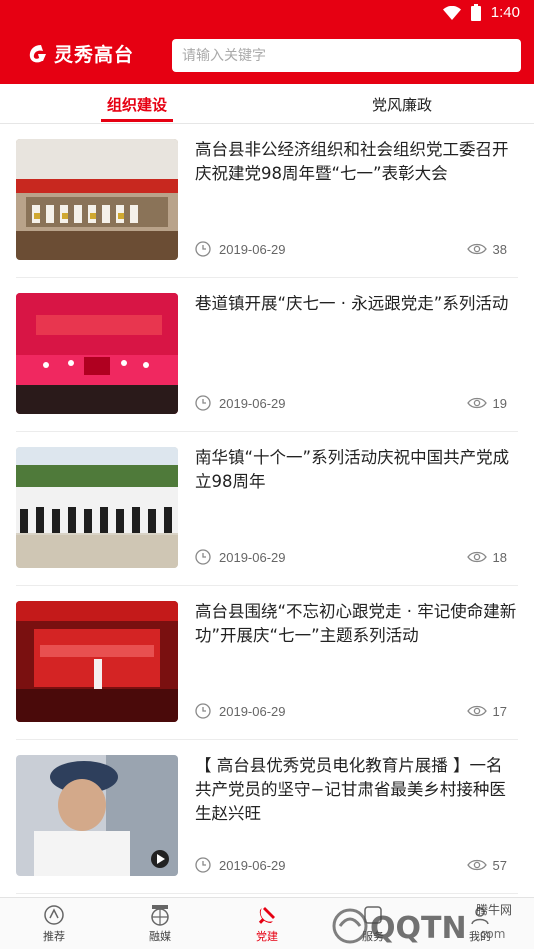 The image size is (534, 949). What do you see at coordinates (54, 915) in the screenshot?
I see `recommend-icon` at bounding box center [54, 915].